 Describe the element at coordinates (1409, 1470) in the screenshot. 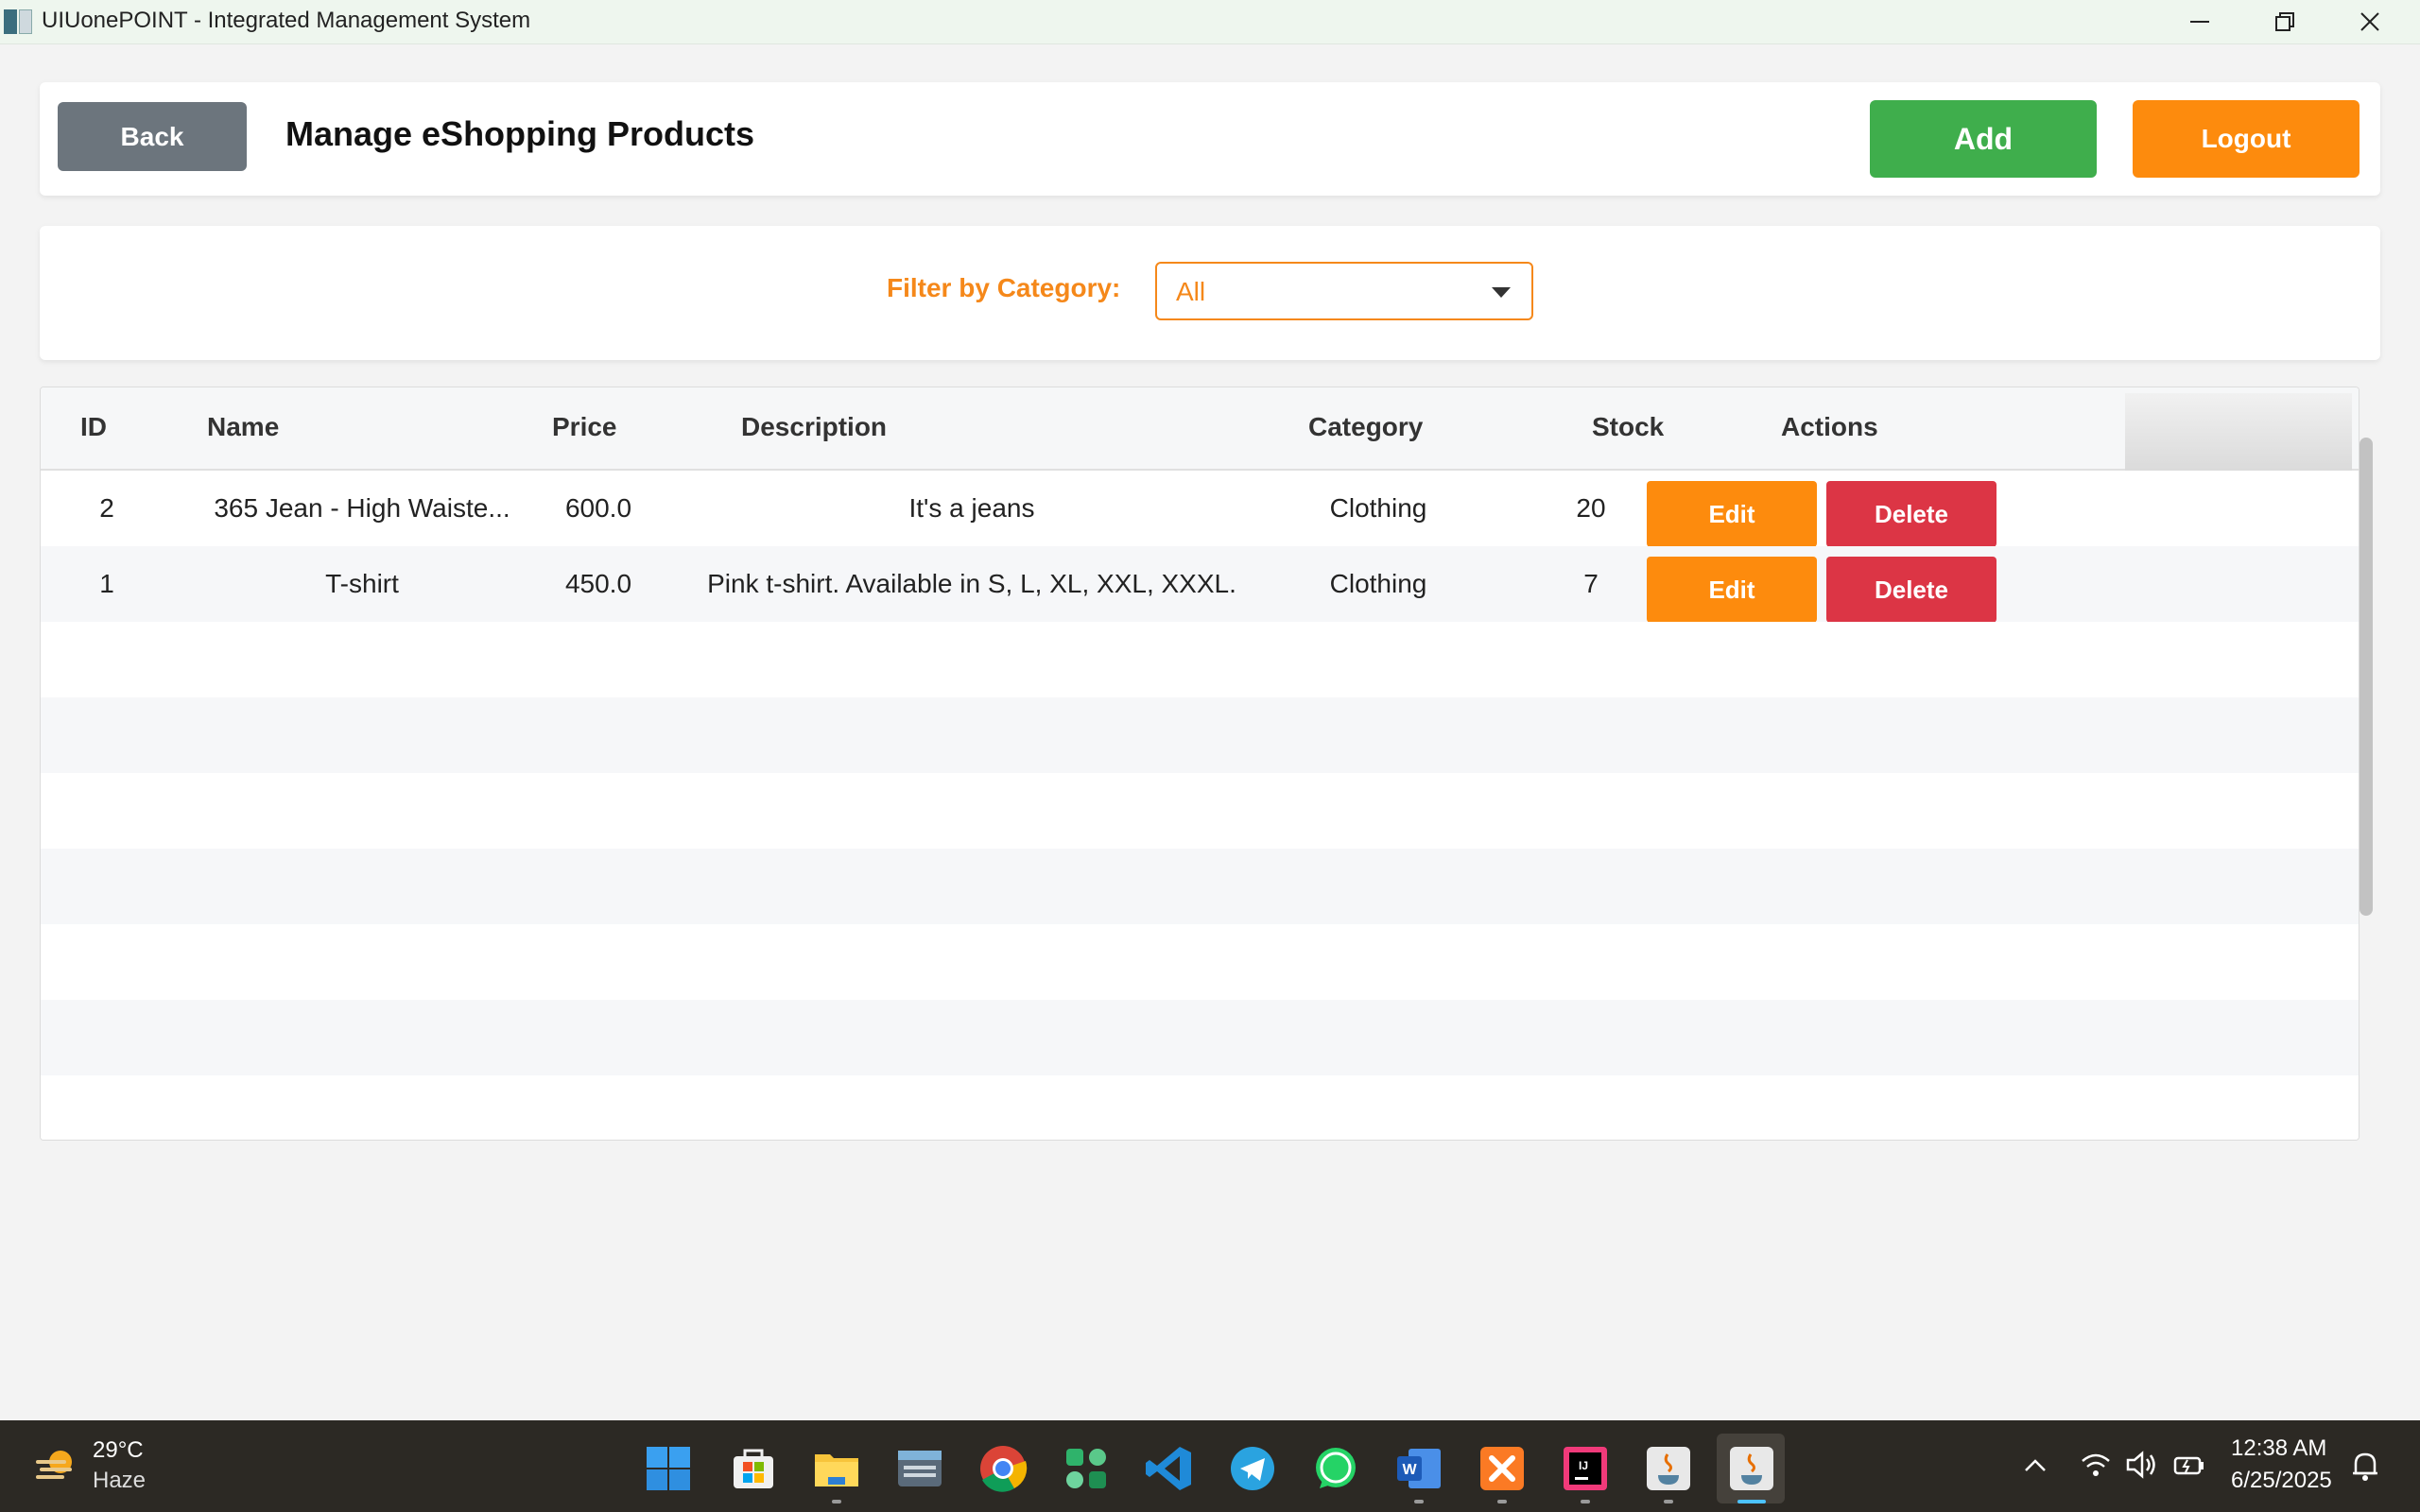

I see `svg-text: W` at that location.